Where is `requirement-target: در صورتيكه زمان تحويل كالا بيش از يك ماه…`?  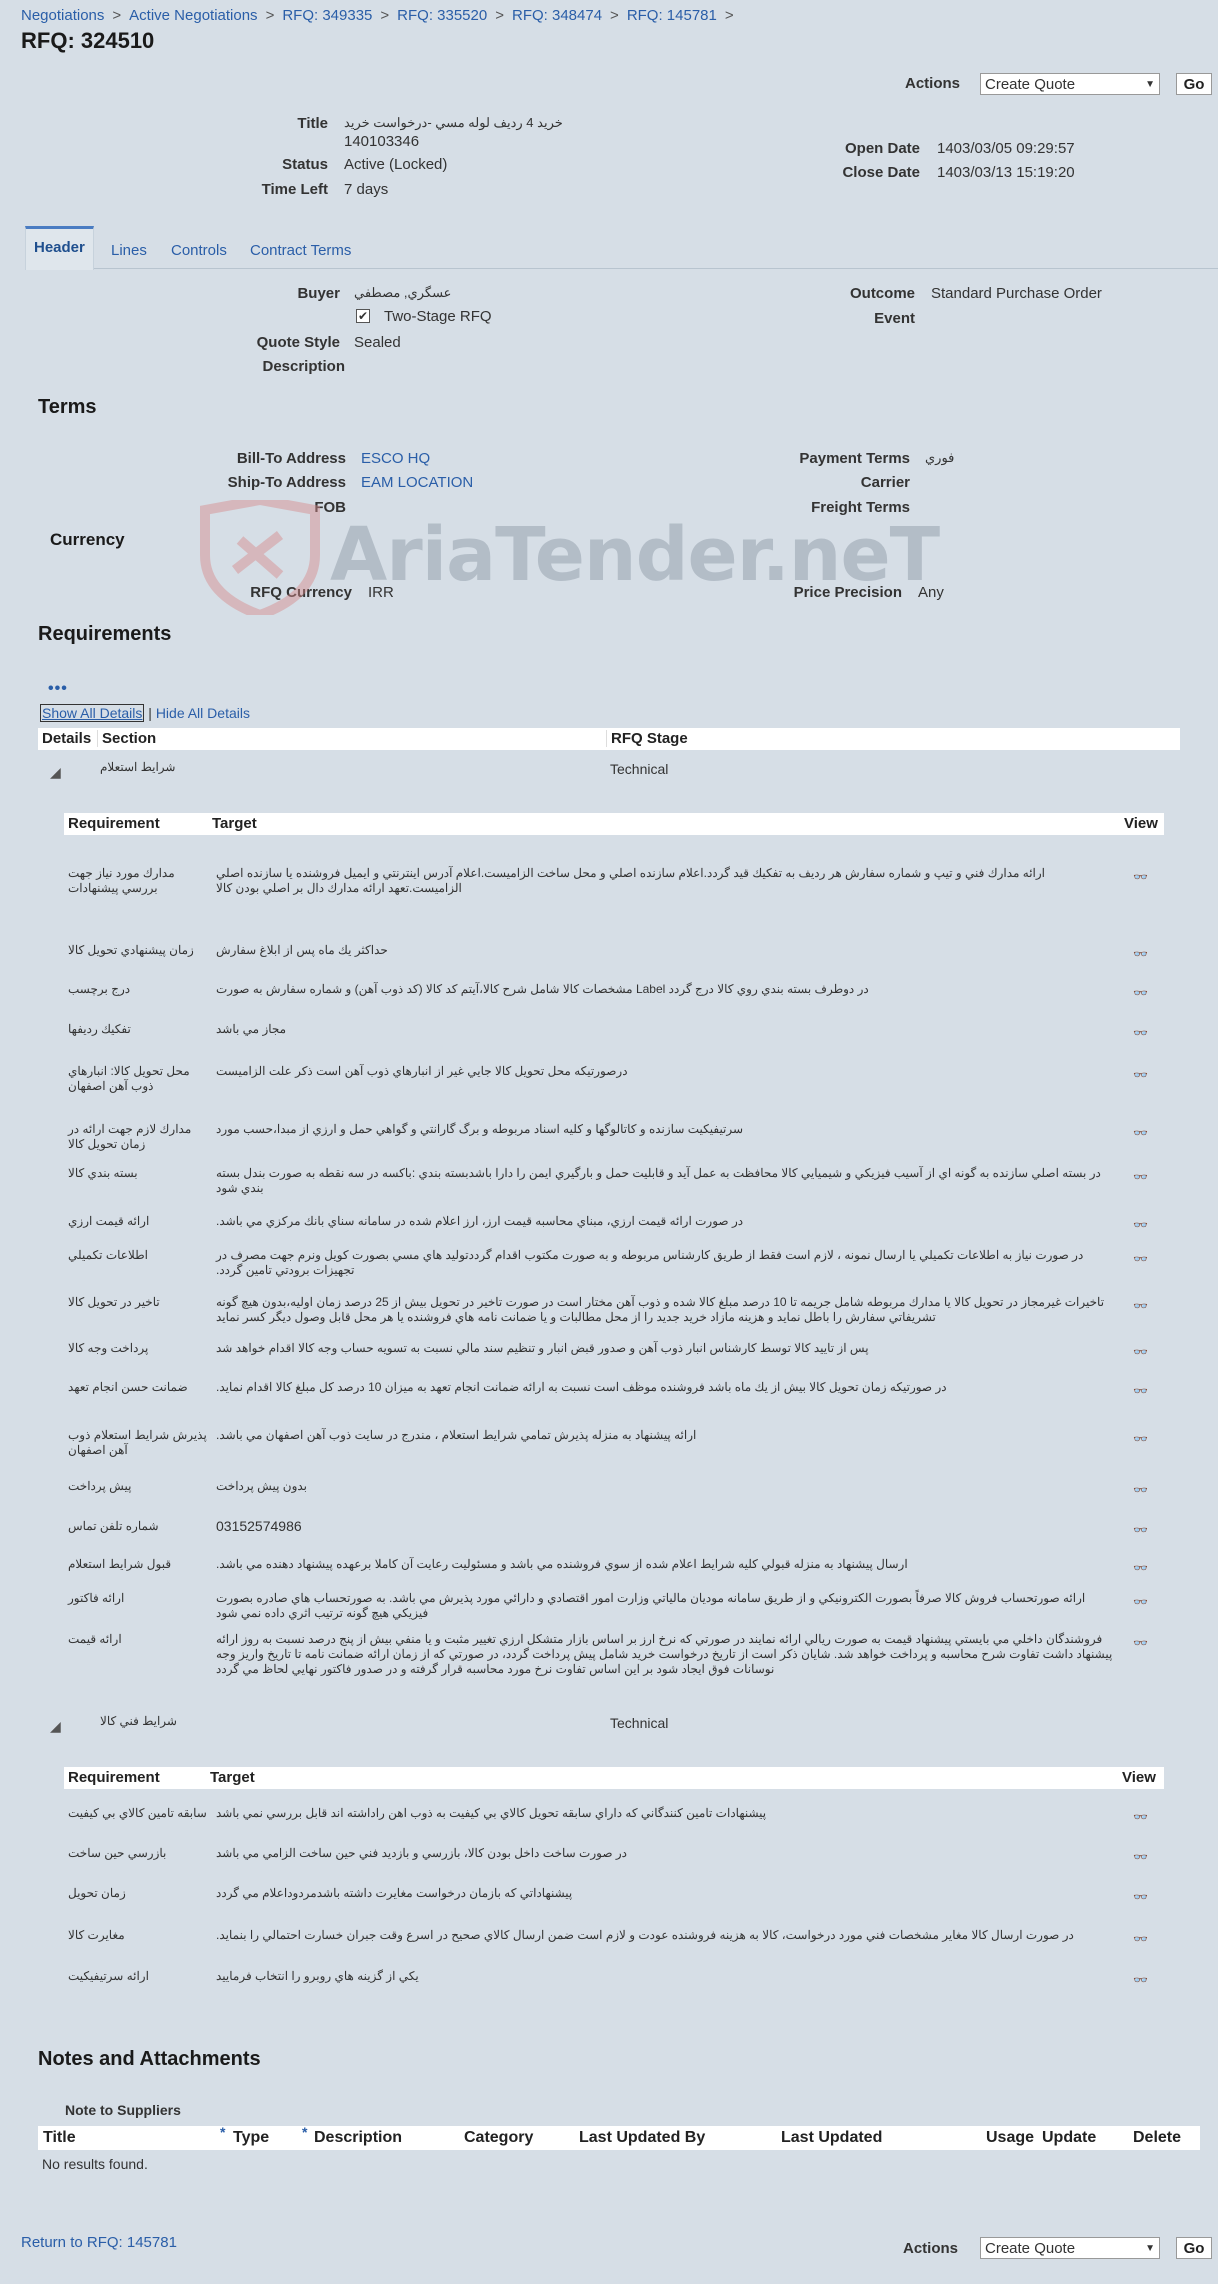 requirement-target: در صورتيكه زمان تحويل كالا بيش از يك ماه… is located at coordinates (581, 1387).